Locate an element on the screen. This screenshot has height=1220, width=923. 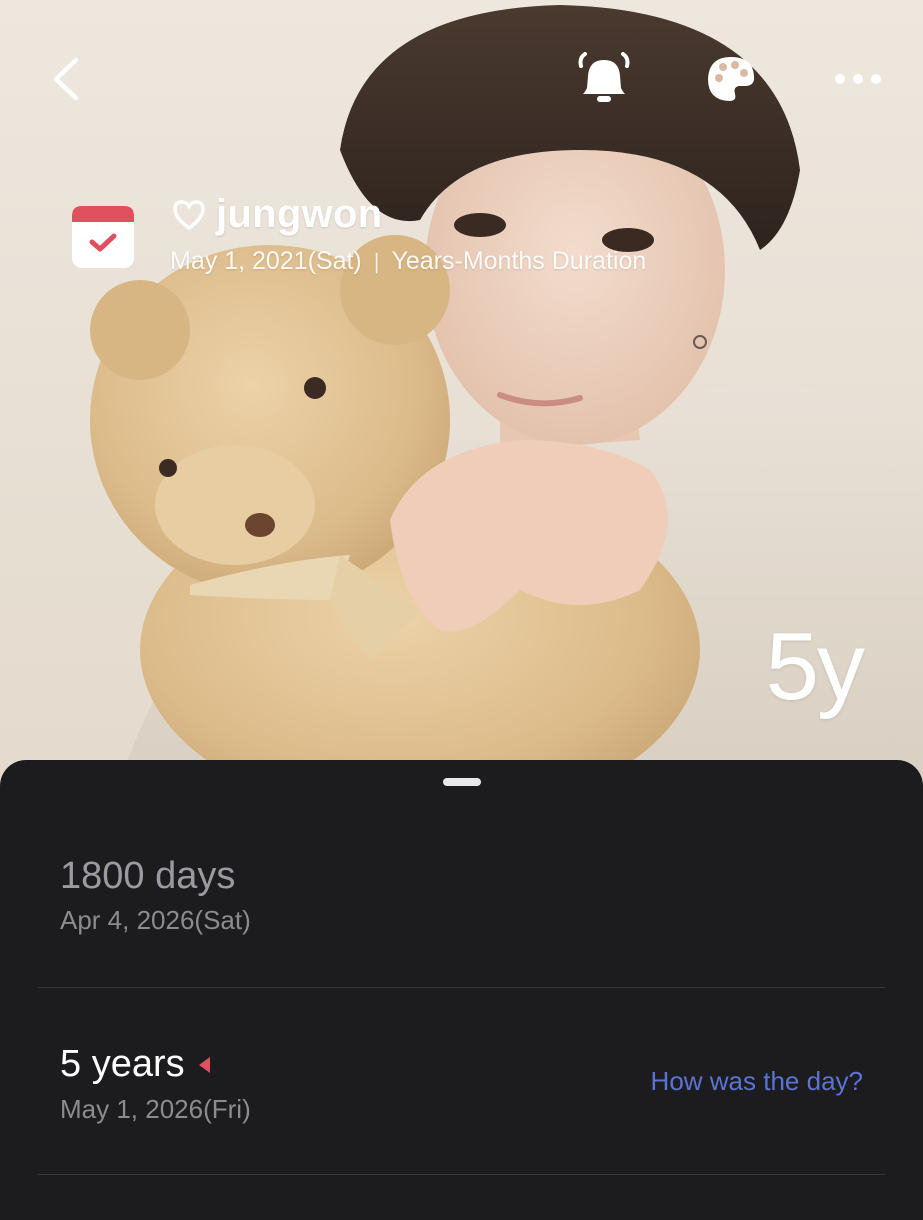
dday-subtitle: May 1, 2021(Sat) | Years-Months Duration is located at coordinates (408, 261).